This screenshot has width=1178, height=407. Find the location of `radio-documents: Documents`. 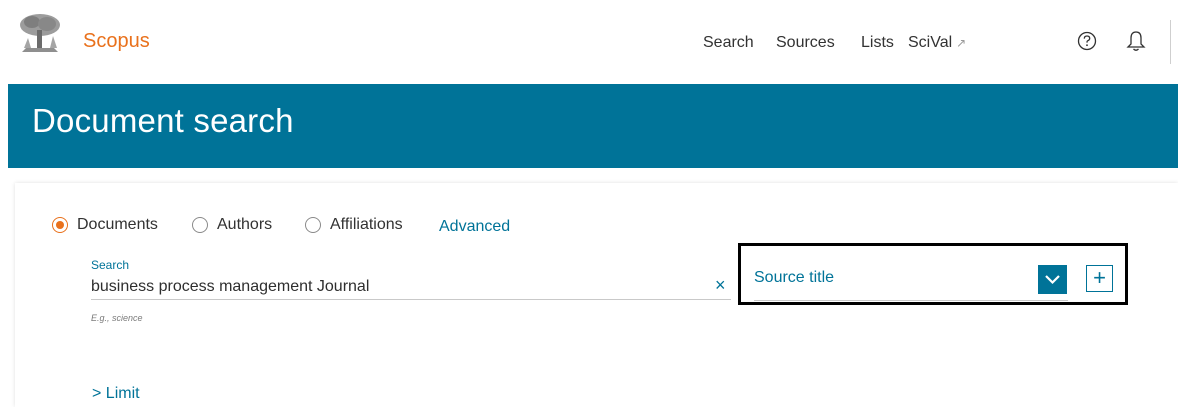

radio-documents: Documents is located at coordinates (105, 225).